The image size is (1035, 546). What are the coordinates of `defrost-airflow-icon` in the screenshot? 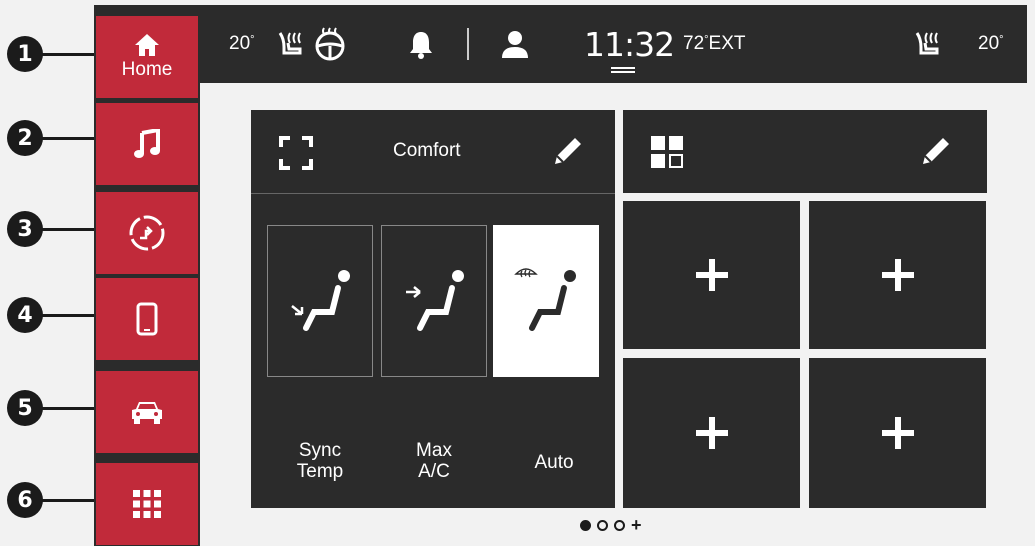 It's located at (545, 299).